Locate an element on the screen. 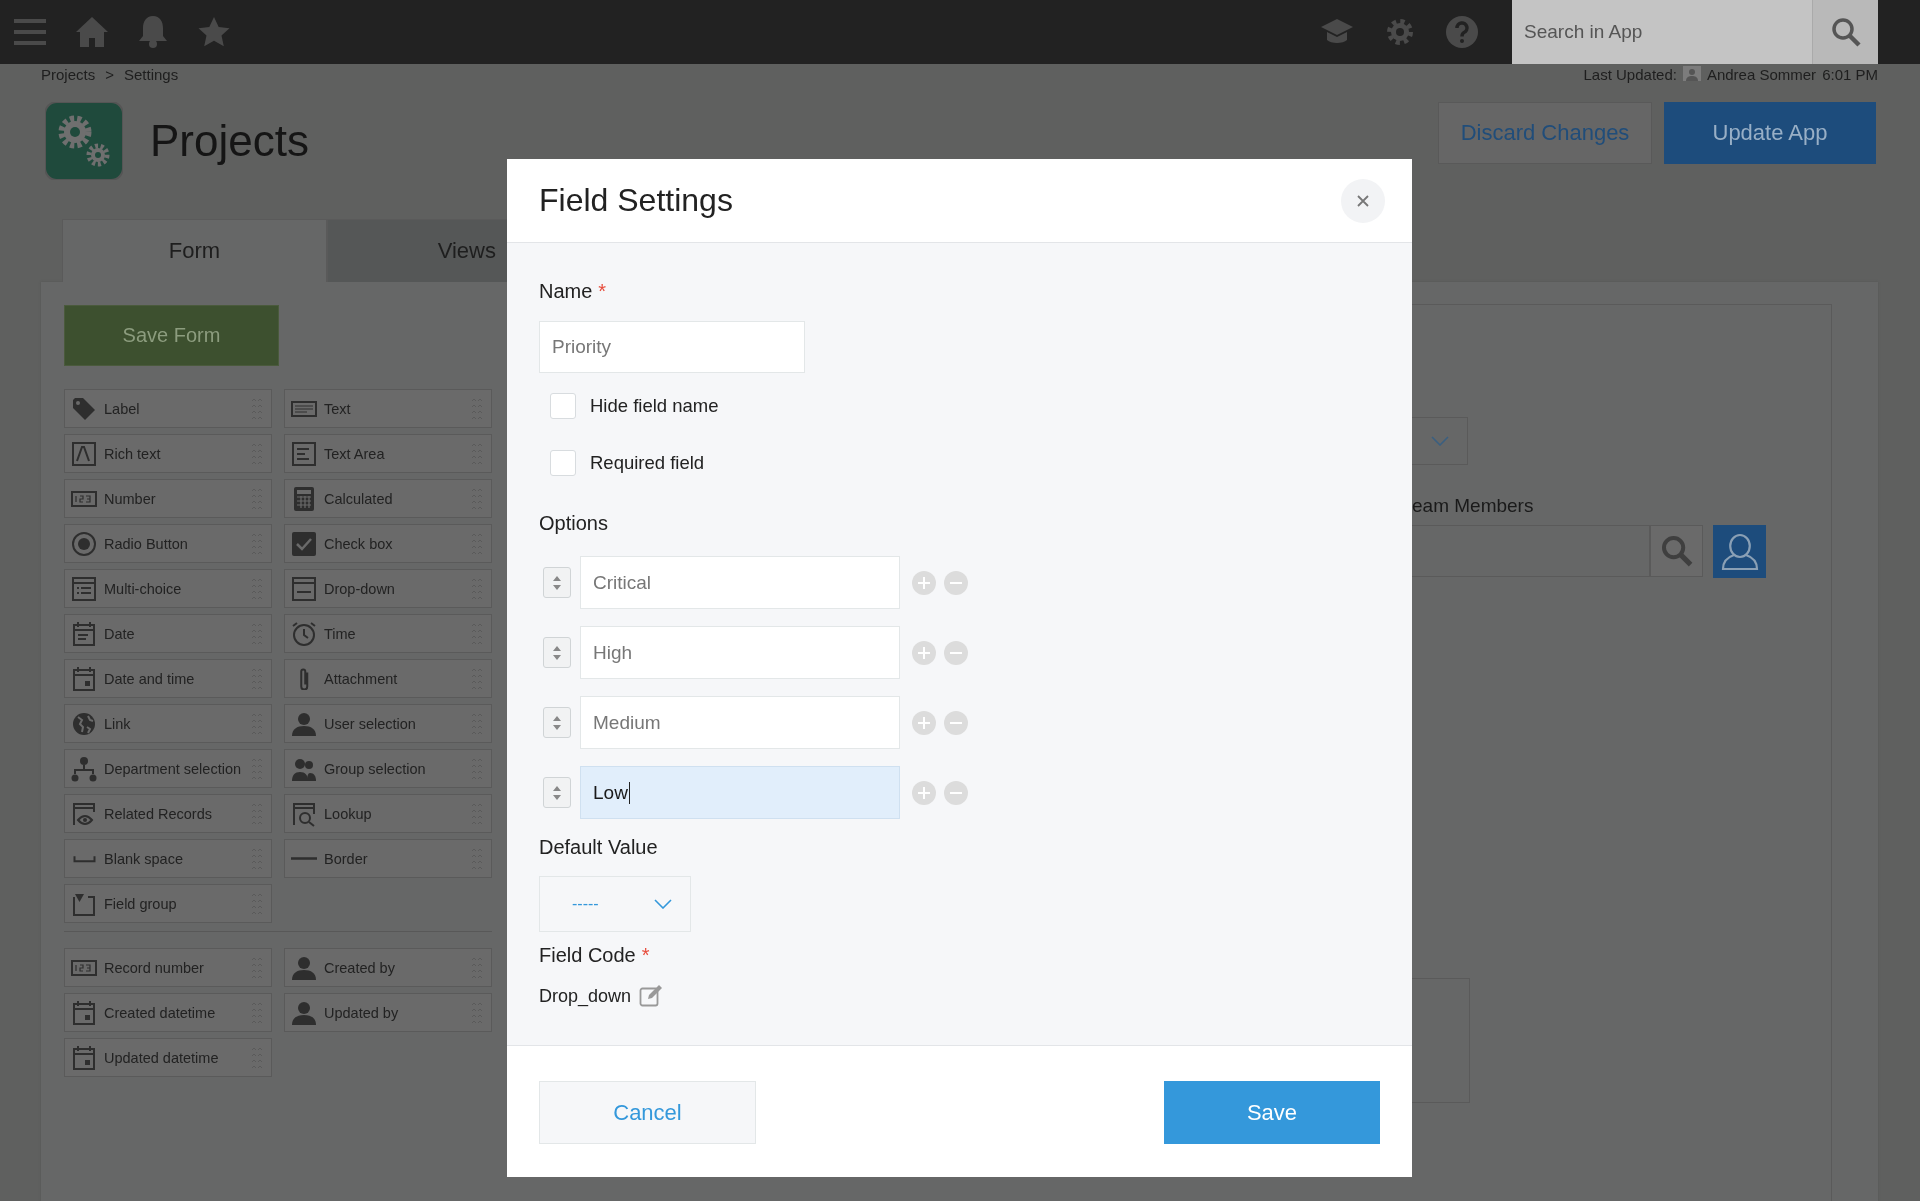 This screenshot has width=1920, height=1201. field-type-item: Multi-choice is located at coordinates (168, 588).